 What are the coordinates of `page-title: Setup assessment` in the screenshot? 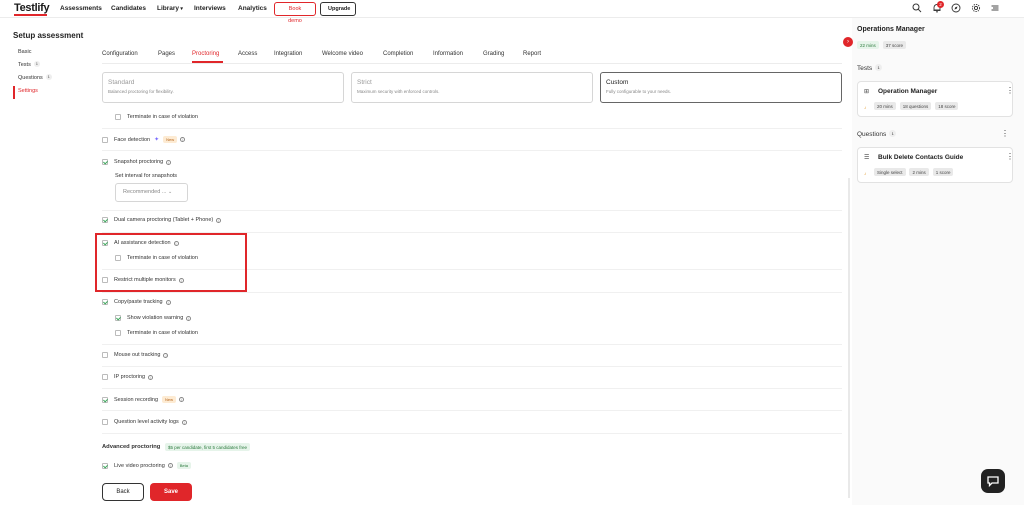 It's located at (48, 35).